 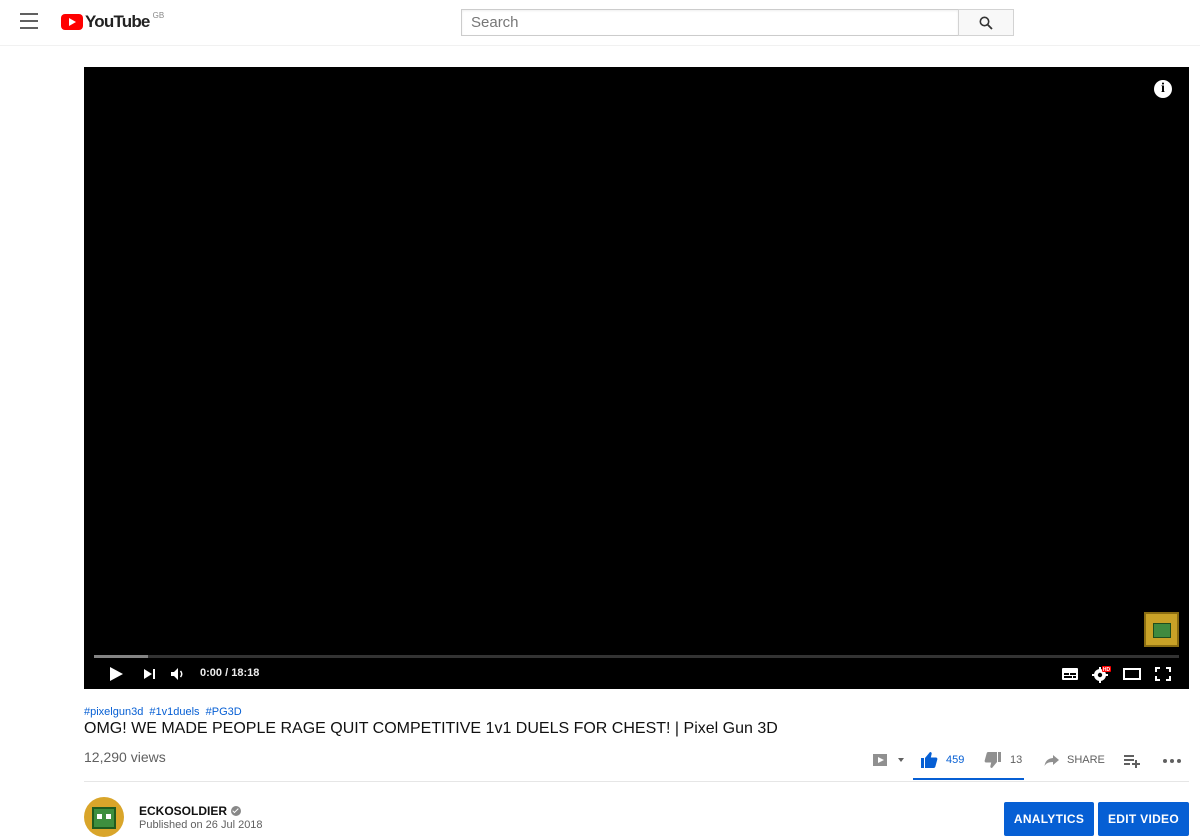 I want to click on dislike-count: 13, so click(x=1016, y=760).